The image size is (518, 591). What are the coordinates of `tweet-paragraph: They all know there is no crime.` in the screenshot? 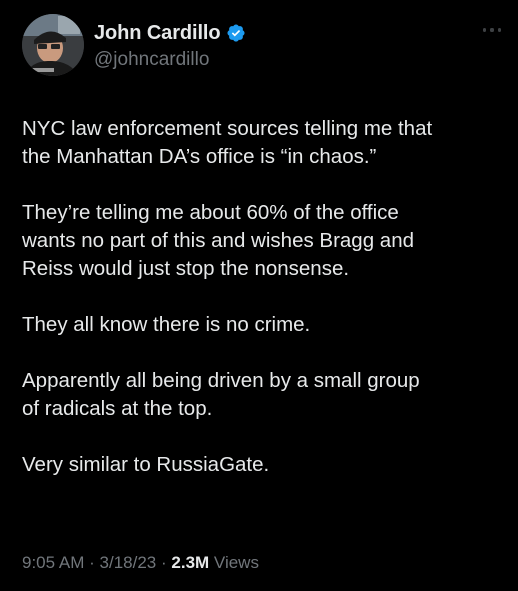 It's located at (166, 324).